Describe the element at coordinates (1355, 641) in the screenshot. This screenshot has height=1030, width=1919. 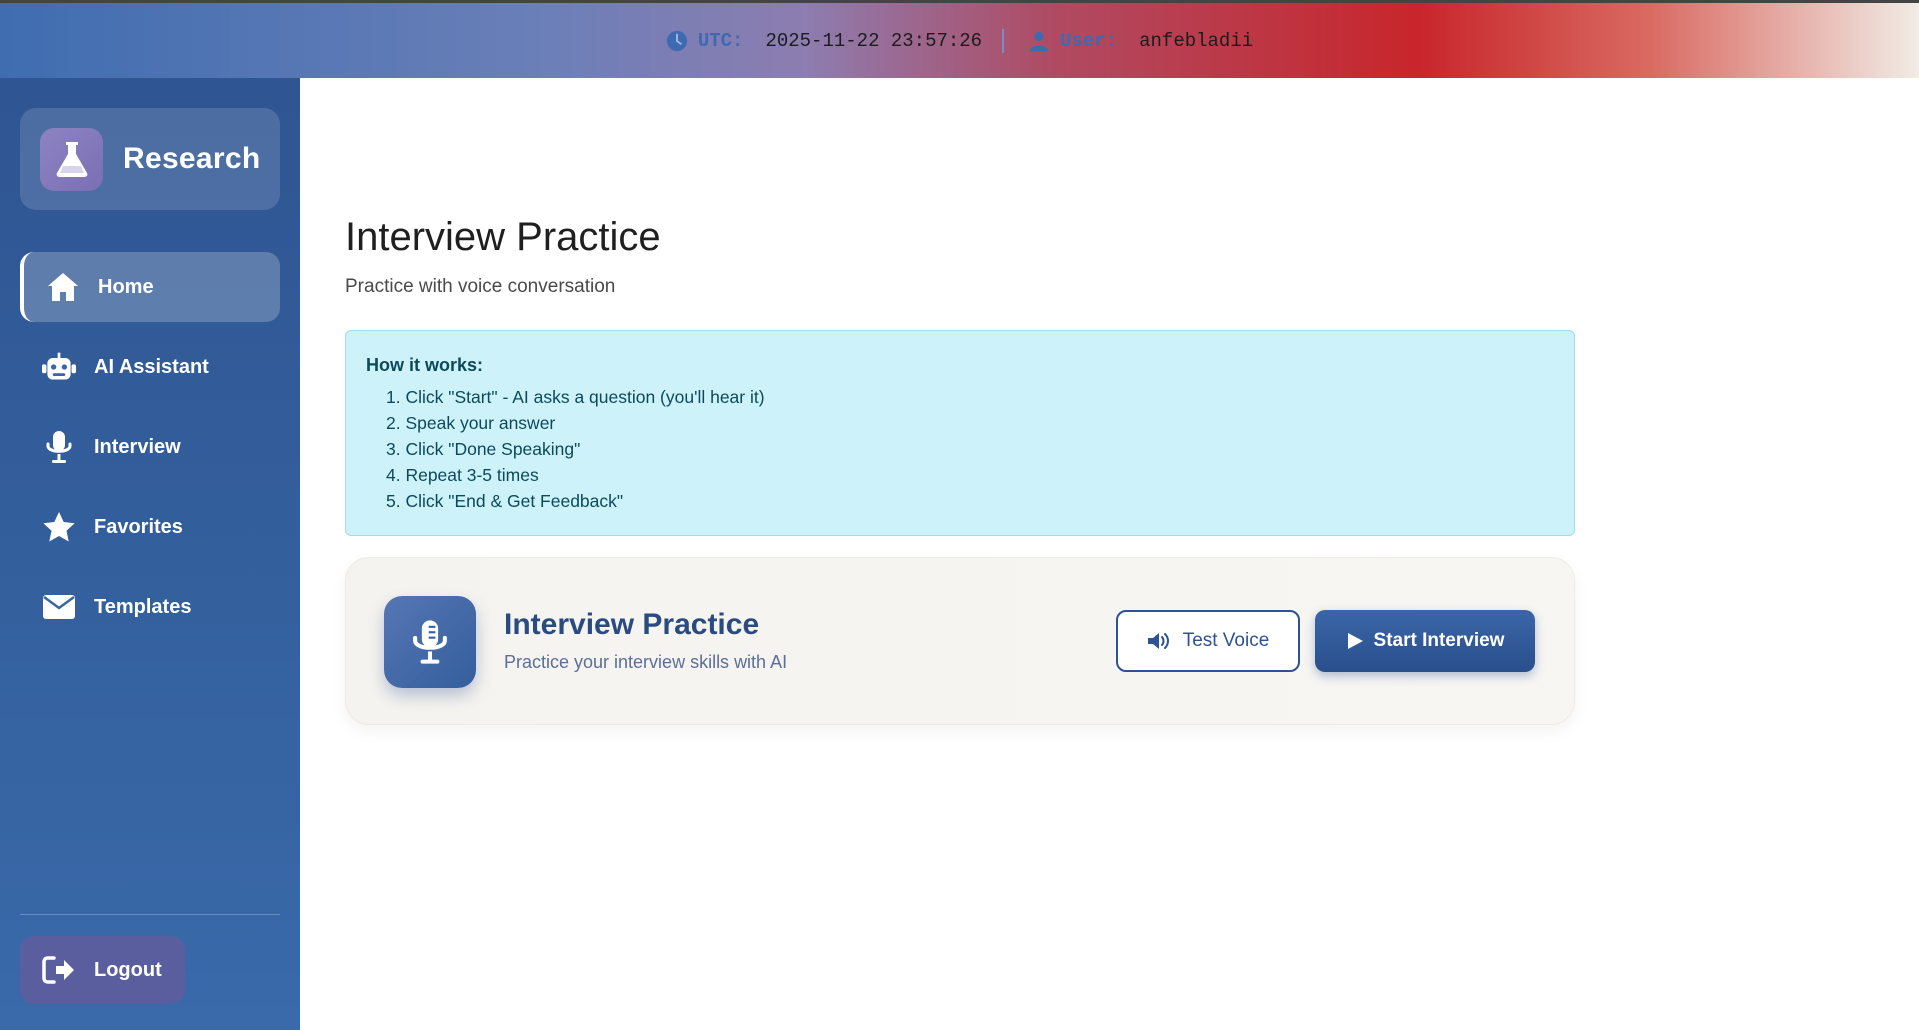
I see `play-icon` at that location.